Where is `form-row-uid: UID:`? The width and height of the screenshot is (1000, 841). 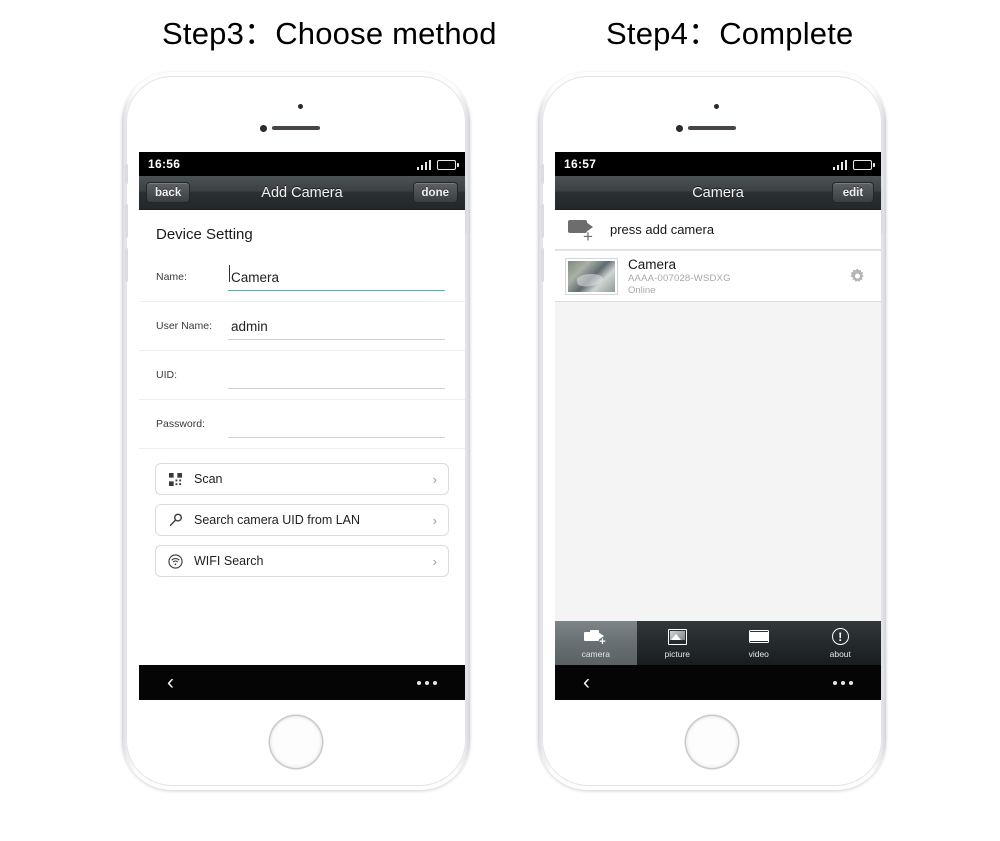 form-row-uid: UID: is located at coordinates (302, 375).